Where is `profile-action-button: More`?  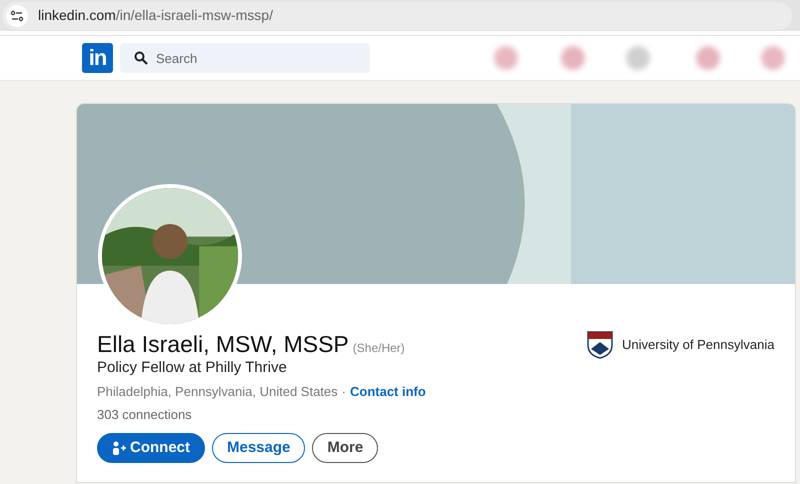 profile-action-button: More is located at coordinates (345, 448).